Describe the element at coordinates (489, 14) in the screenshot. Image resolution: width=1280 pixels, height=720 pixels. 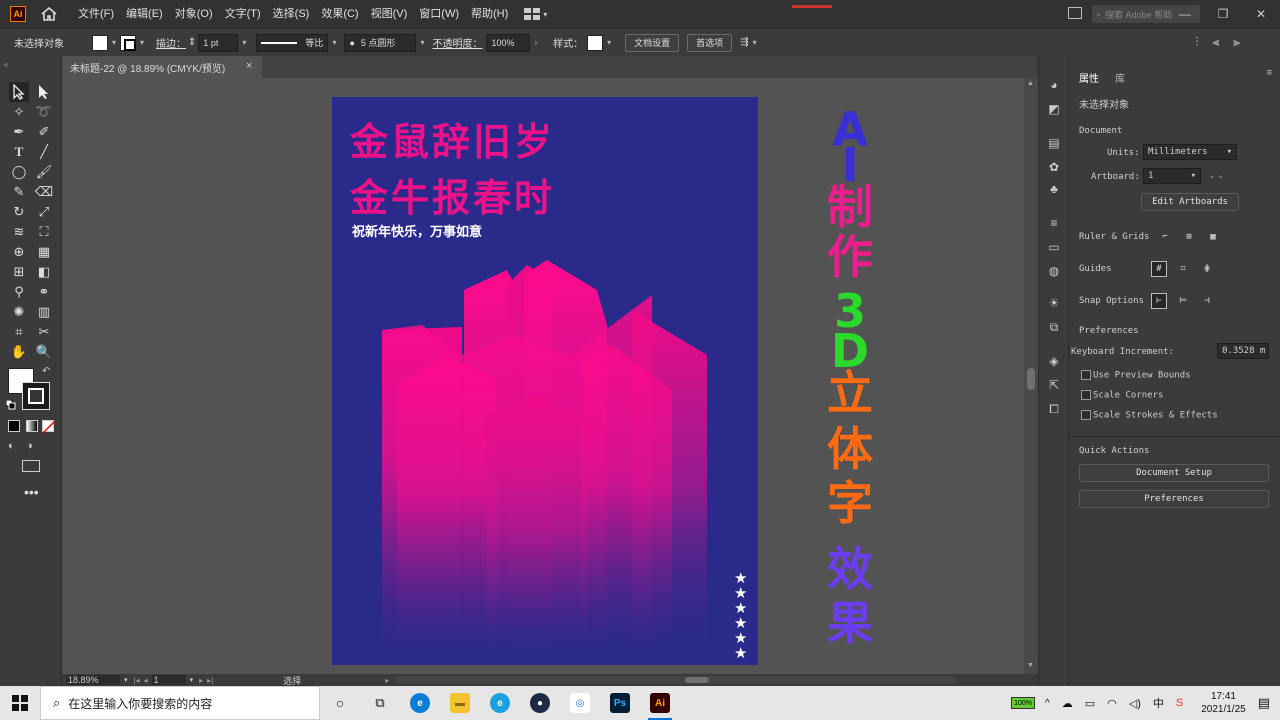
I see `menu-help: 帮助(H)` at that location.